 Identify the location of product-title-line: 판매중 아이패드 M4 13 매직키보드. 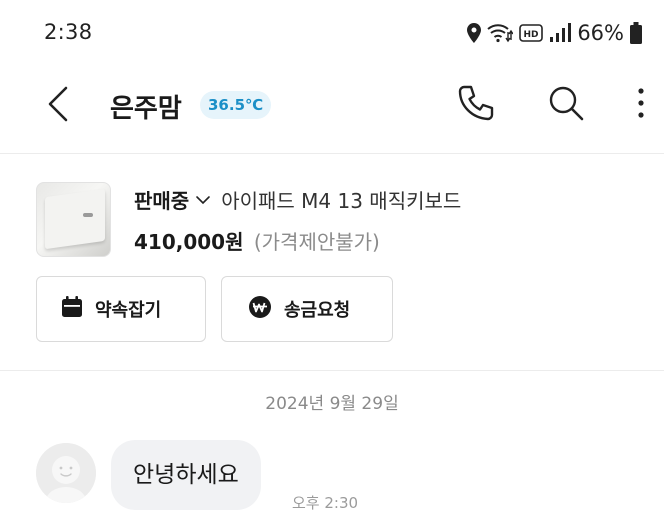
(297, 199).